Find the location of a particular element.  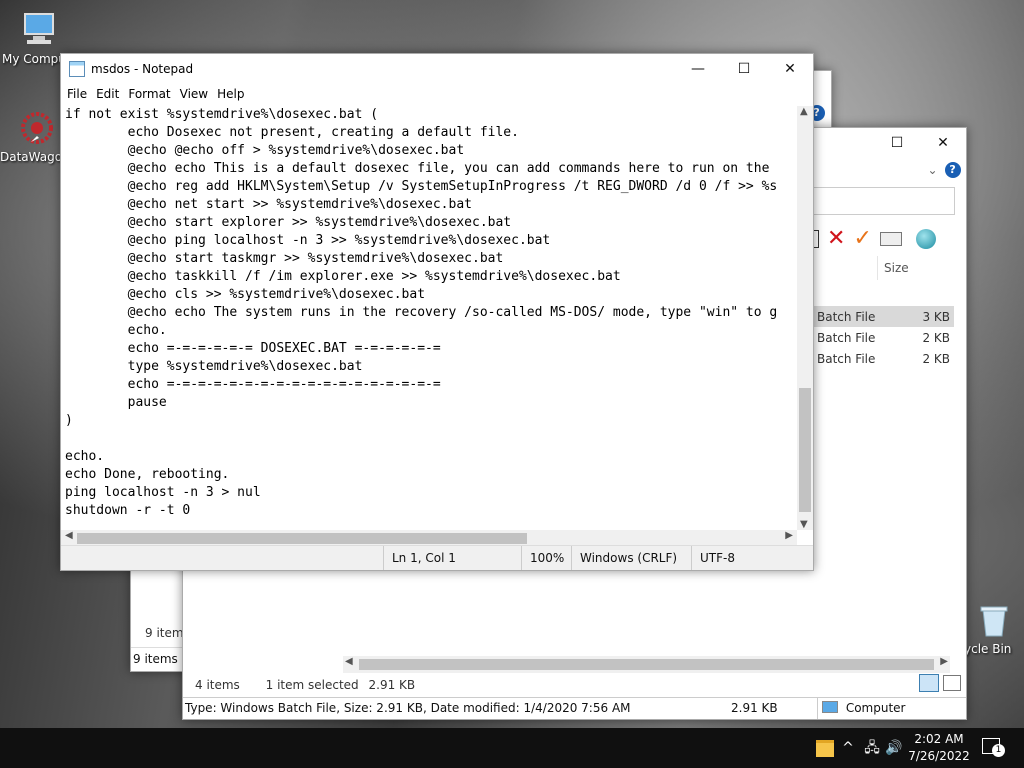

menu-bar: File Edit Format View Help is located at coordinates (437, 94).